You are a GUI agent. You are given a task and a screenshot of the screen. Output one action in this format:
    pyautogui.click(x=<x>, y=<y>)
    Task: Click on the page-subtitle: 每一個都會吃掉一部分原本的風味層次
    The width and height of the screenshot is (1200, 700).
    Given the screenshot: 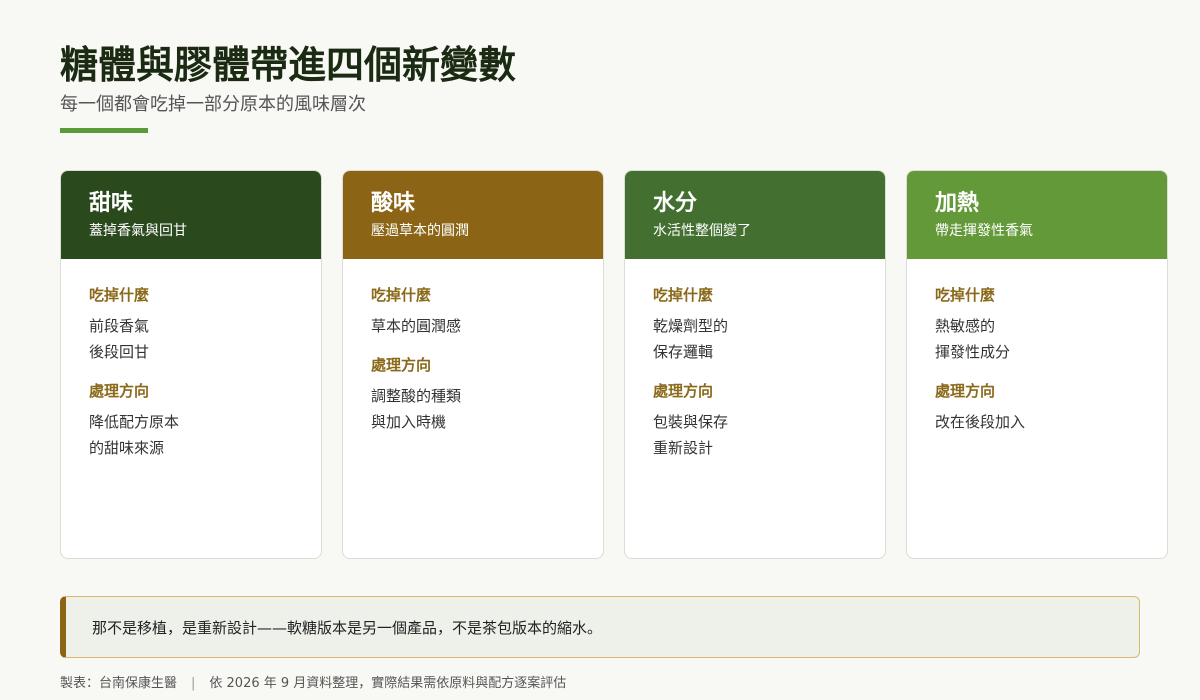 What is the action you would take?
    pyautogui.click(x=213, y=104)
    